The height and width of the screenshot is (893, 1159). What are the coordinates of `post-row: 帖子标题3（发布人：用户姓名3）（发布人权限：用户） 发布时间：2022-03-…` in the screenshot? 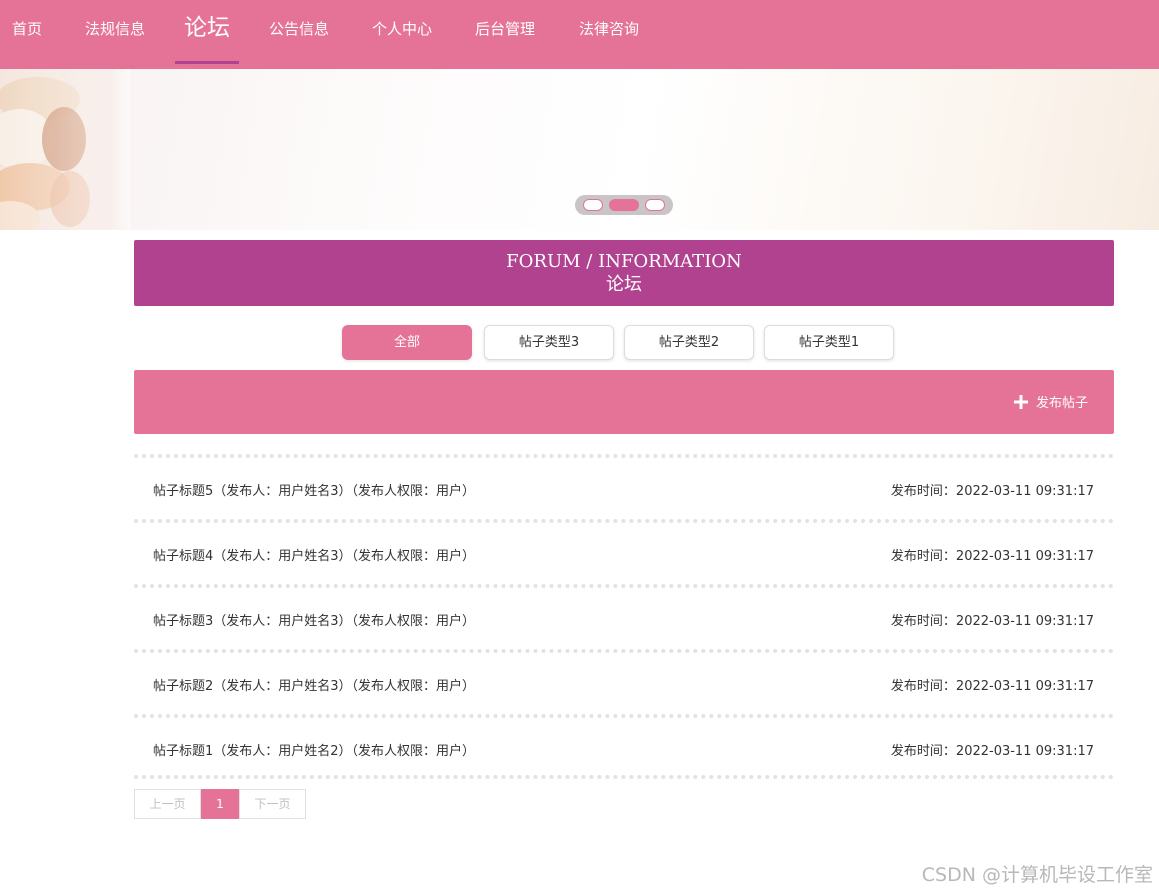 It's located at (624, 616).